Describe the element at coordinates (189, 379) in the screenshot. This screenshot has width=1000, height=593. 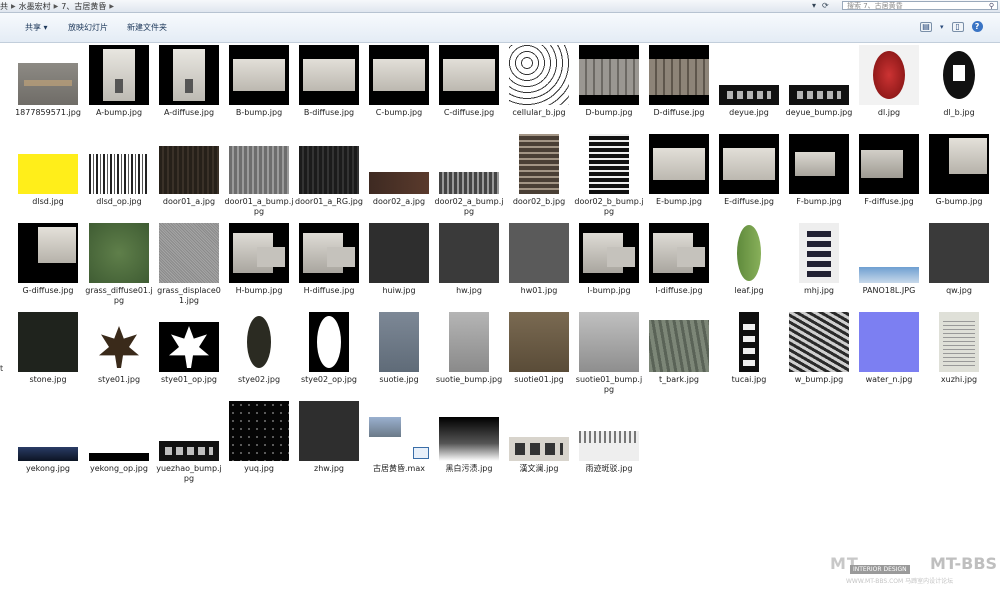
I see `file-name: stye01_op.jpg` at that location.